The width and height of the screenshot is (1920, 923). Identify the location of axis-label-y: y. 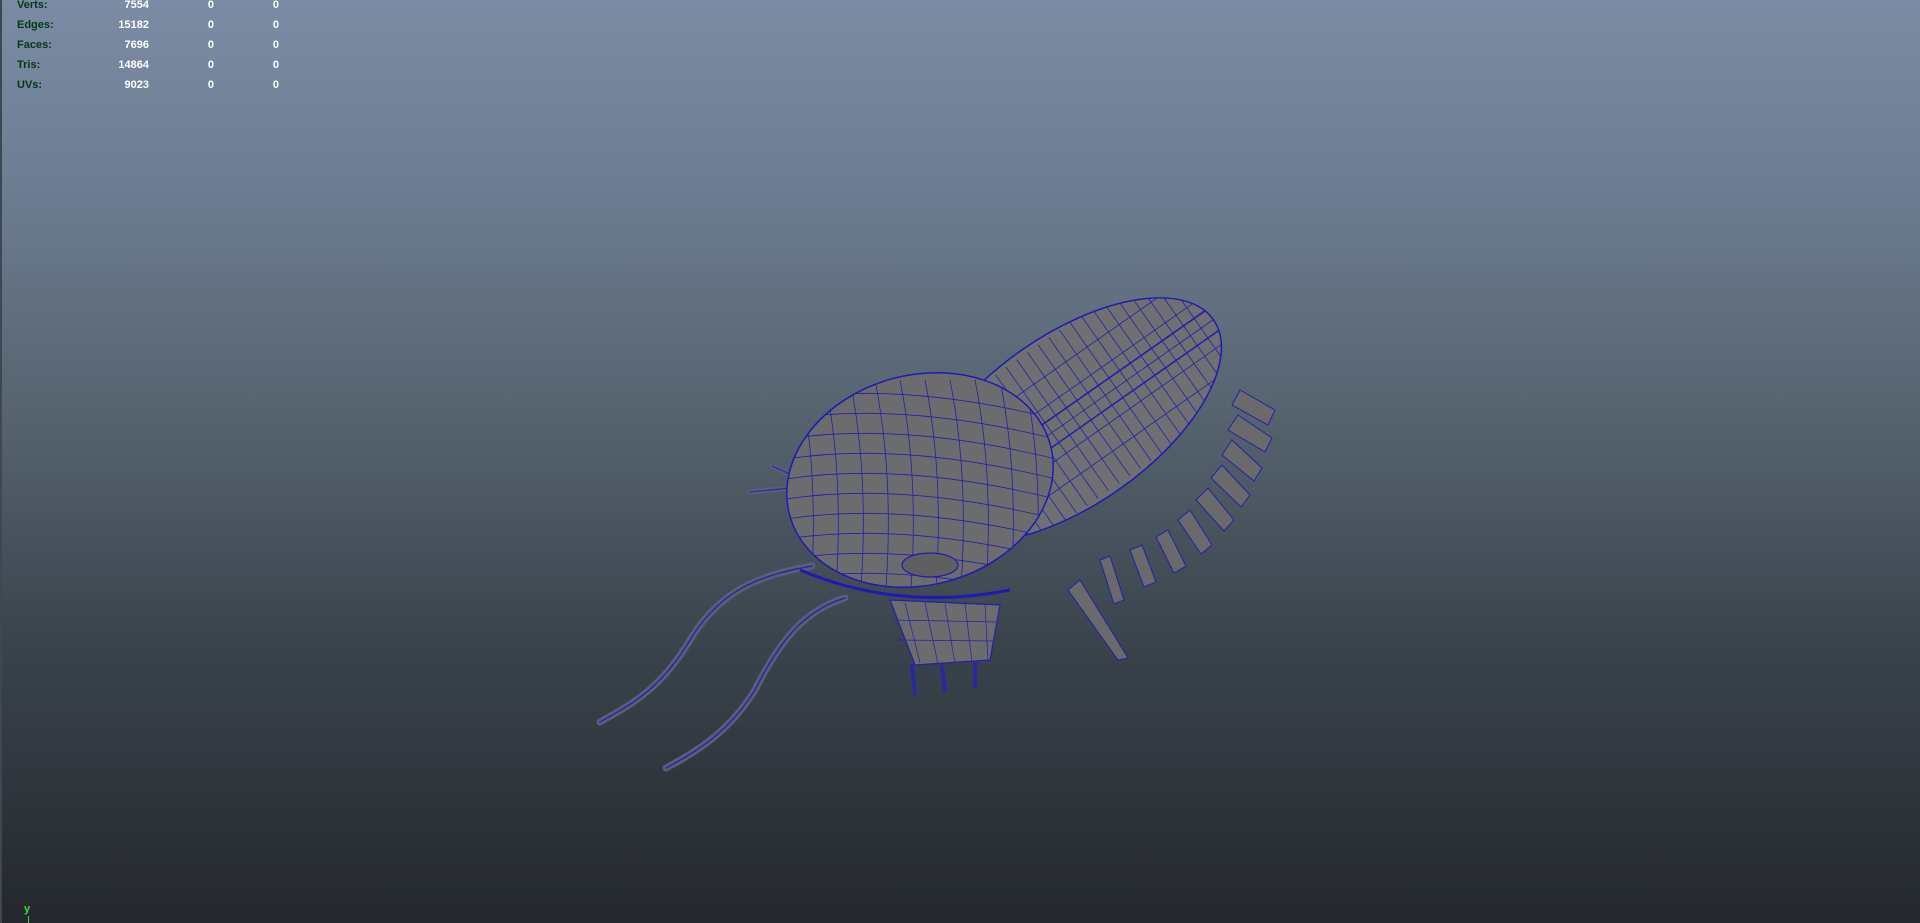
(27, 909).